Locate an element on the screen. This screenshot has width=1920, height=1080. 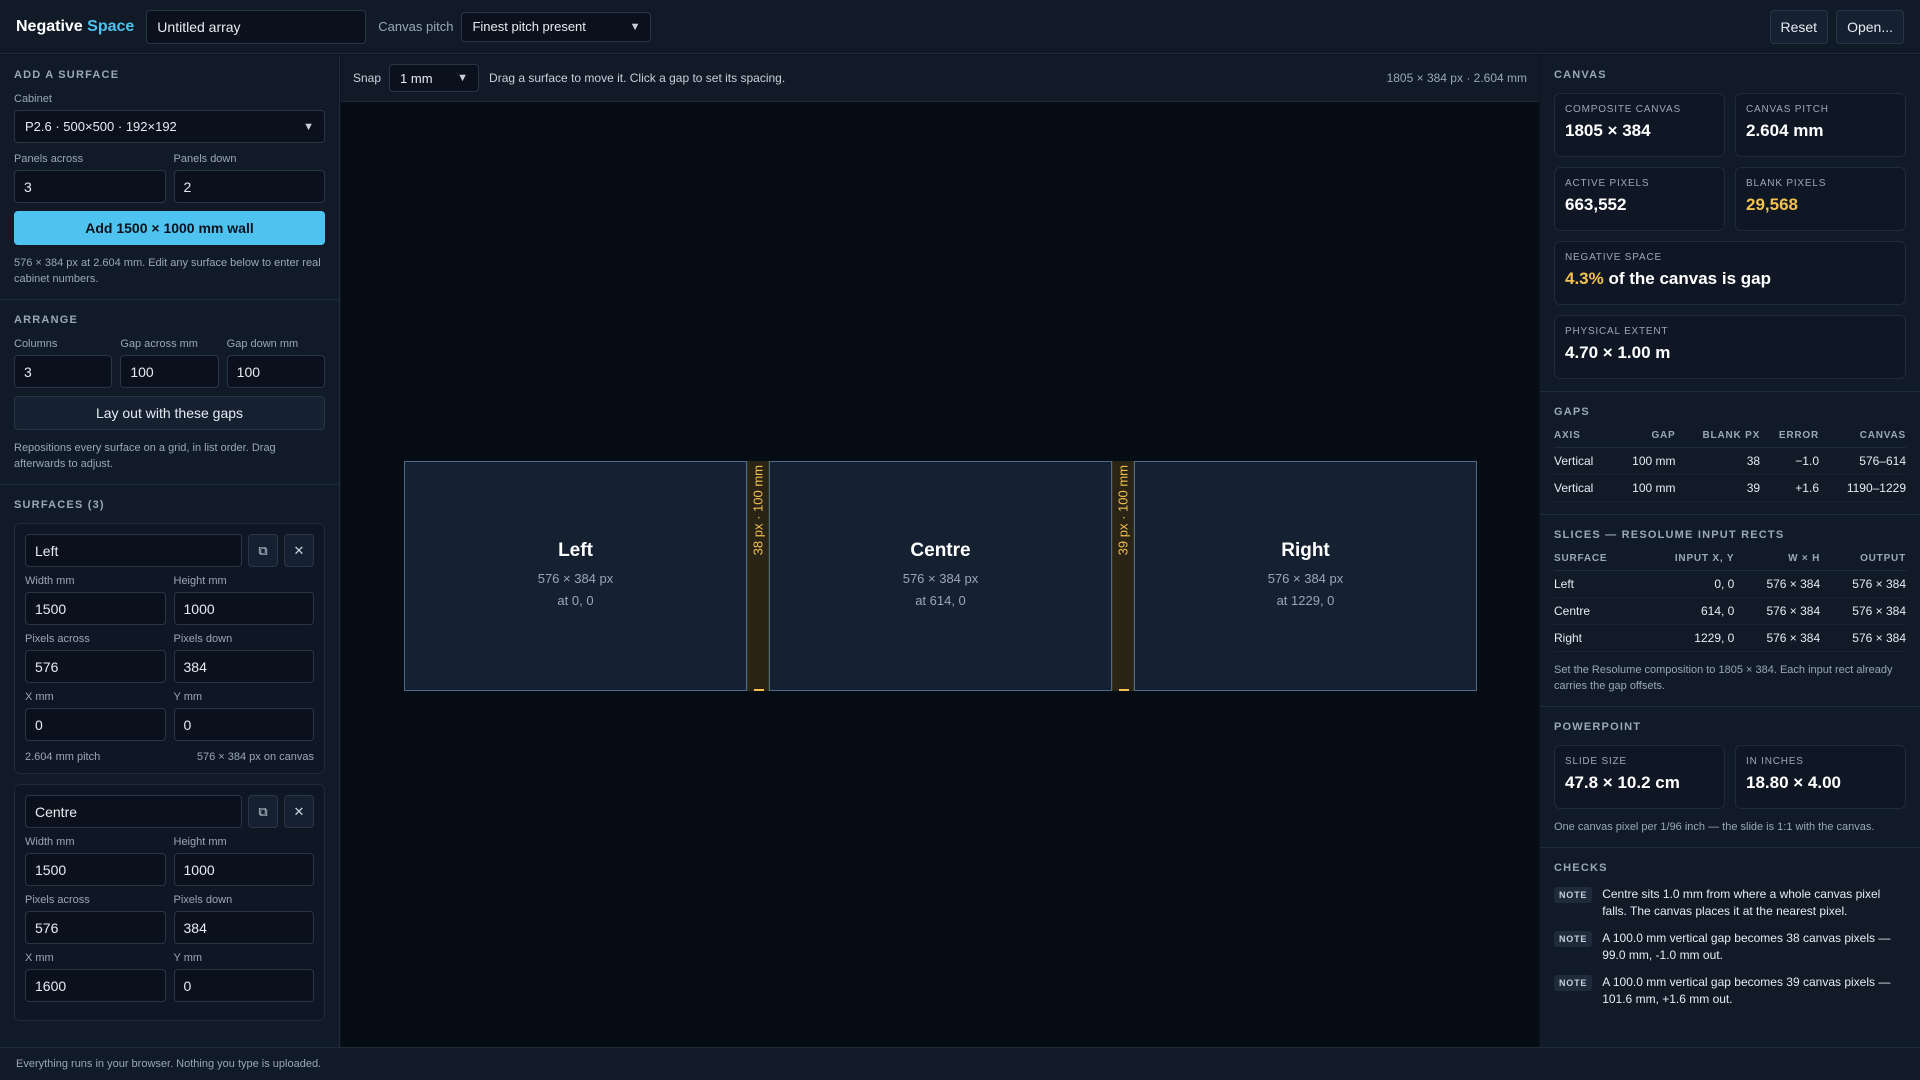
width-field: Width mm 1500 is located at coordinates (95, 600).